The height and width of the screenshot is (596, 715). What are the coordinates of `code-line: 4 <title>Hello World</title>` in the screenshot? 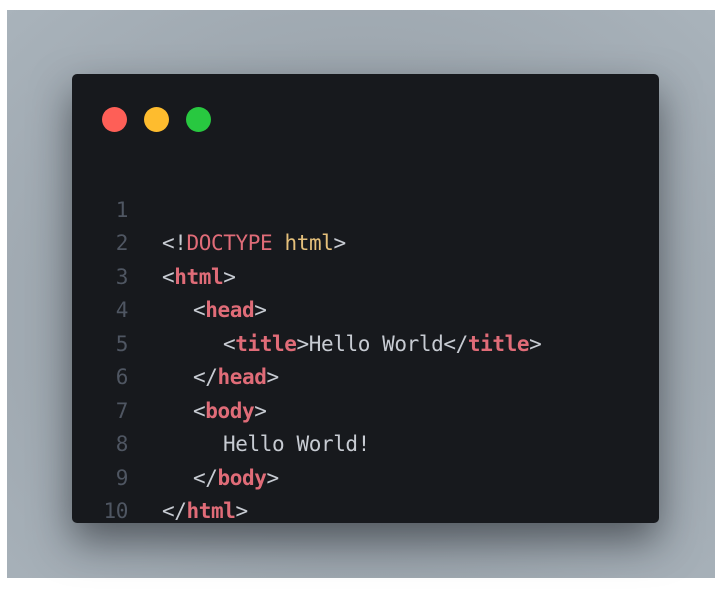 It's located at (365, 308).